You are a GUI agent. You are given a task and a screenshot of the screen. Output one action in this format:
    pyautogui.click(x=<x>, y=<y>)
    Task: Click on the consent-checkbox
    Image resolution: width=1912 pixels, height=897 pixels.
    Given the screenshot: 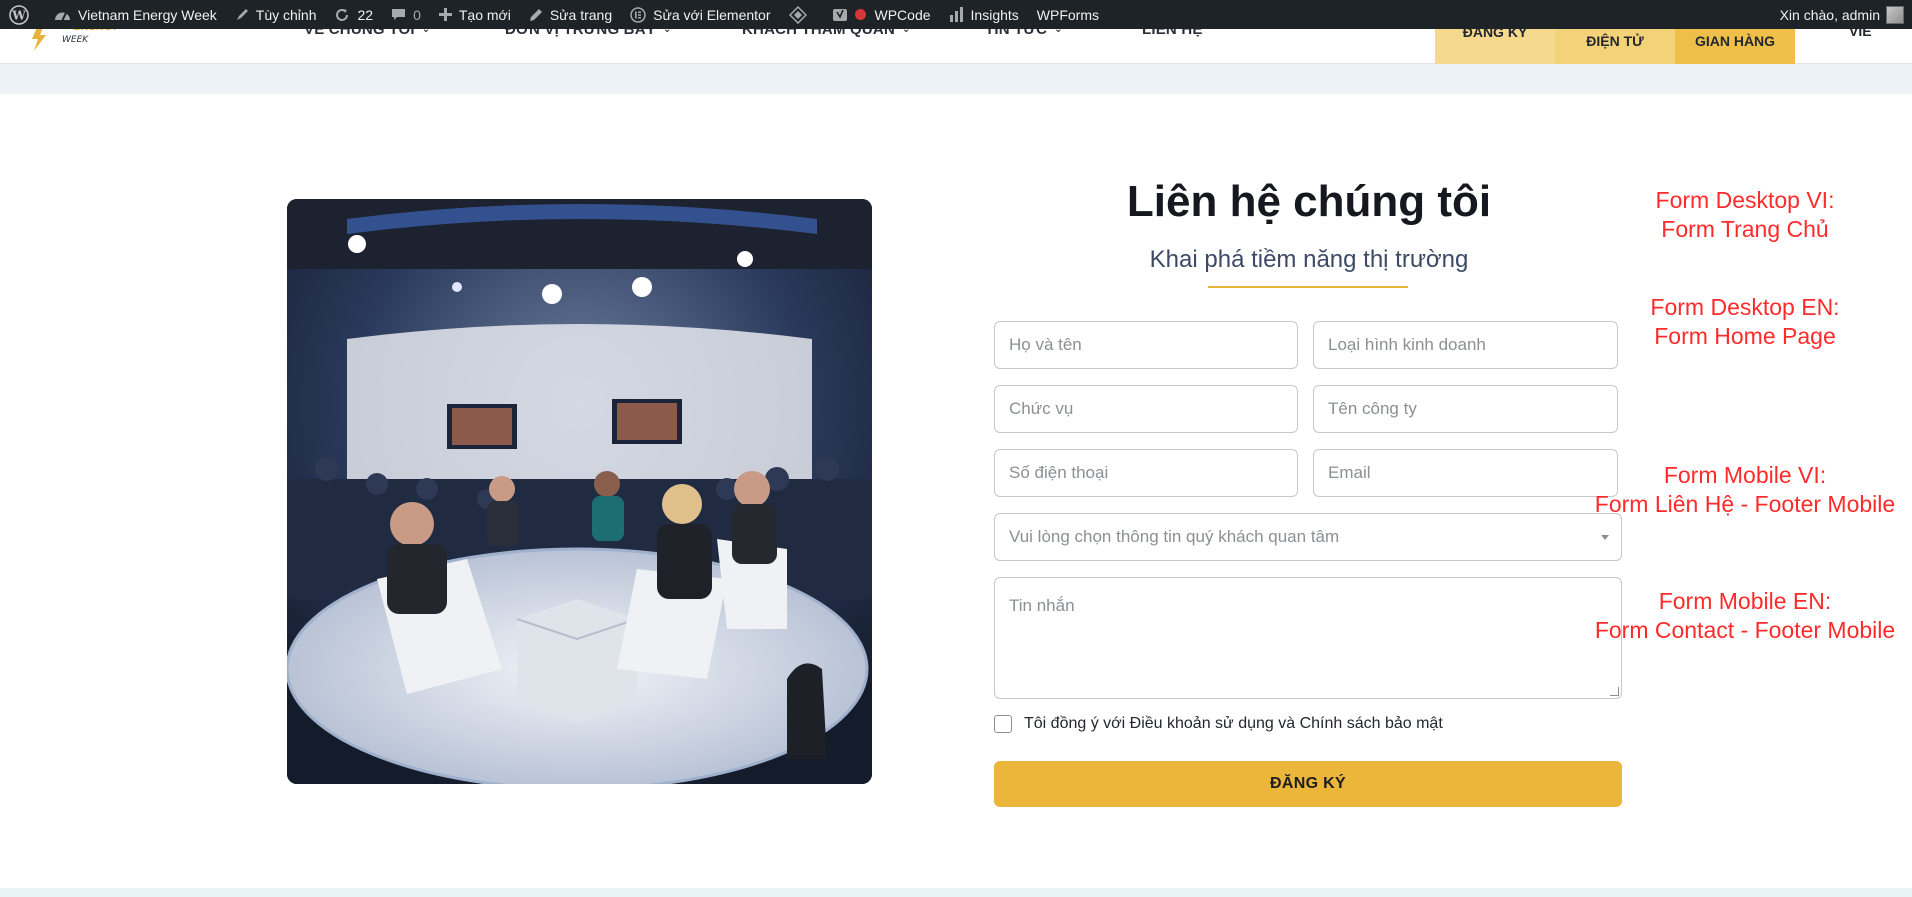 What is the action you would take?
    pyautogui.click(x=1003, y=724)
    